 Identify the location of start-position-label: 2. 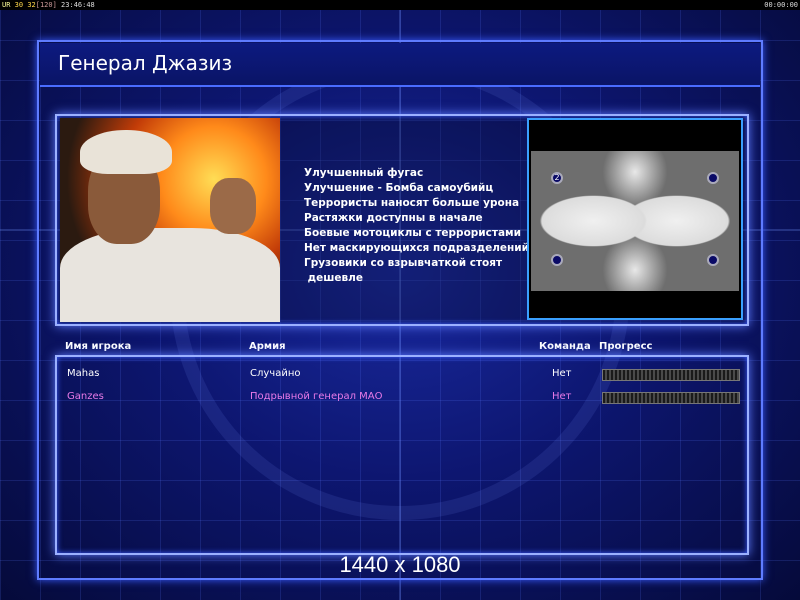
(557, 177).